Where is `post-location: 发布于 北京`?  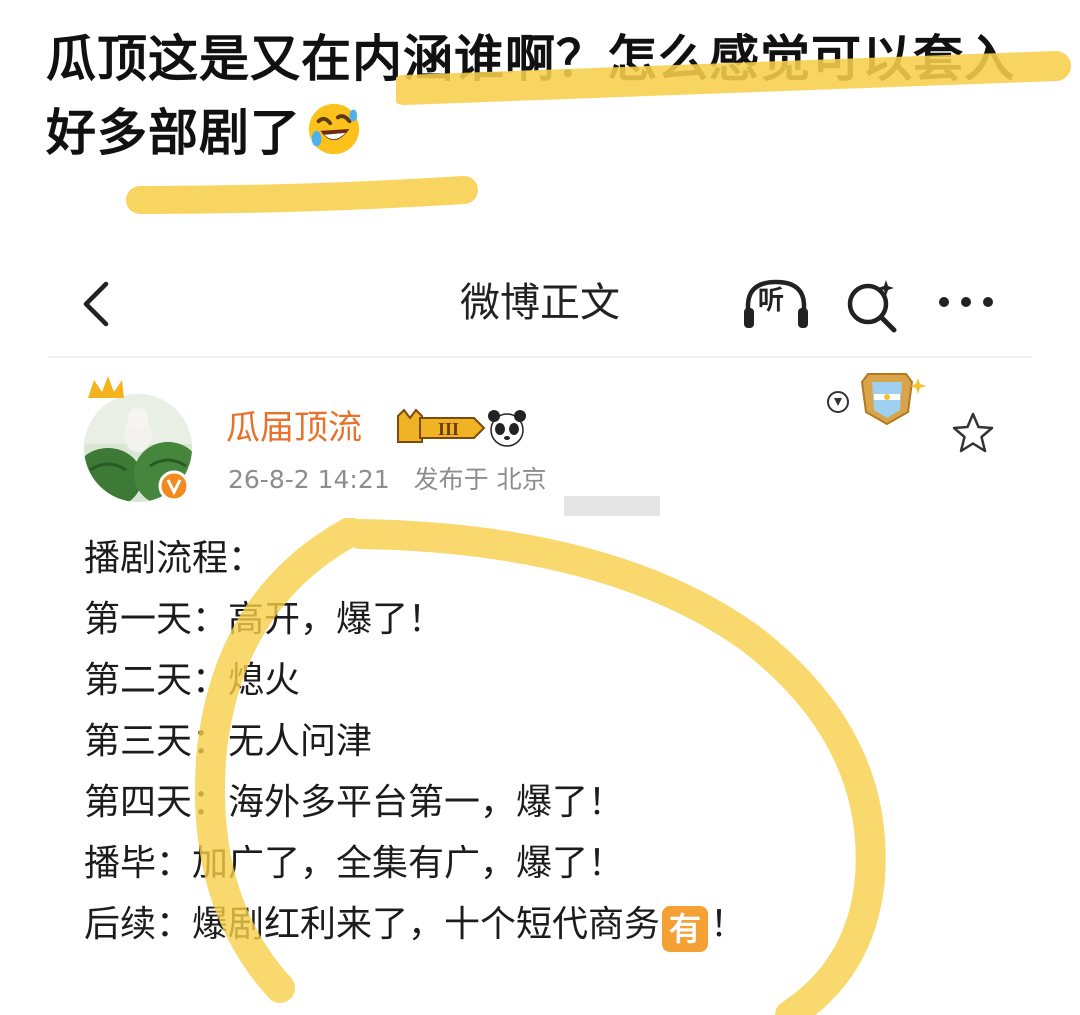 post-location: 发布于 北京 is located at coordinates (480, 479).